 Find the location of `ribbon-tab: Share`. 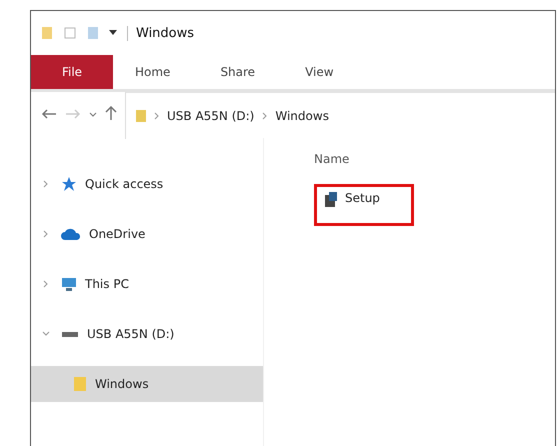

ribbon-tab: Share is located at coordinates (241, 72).